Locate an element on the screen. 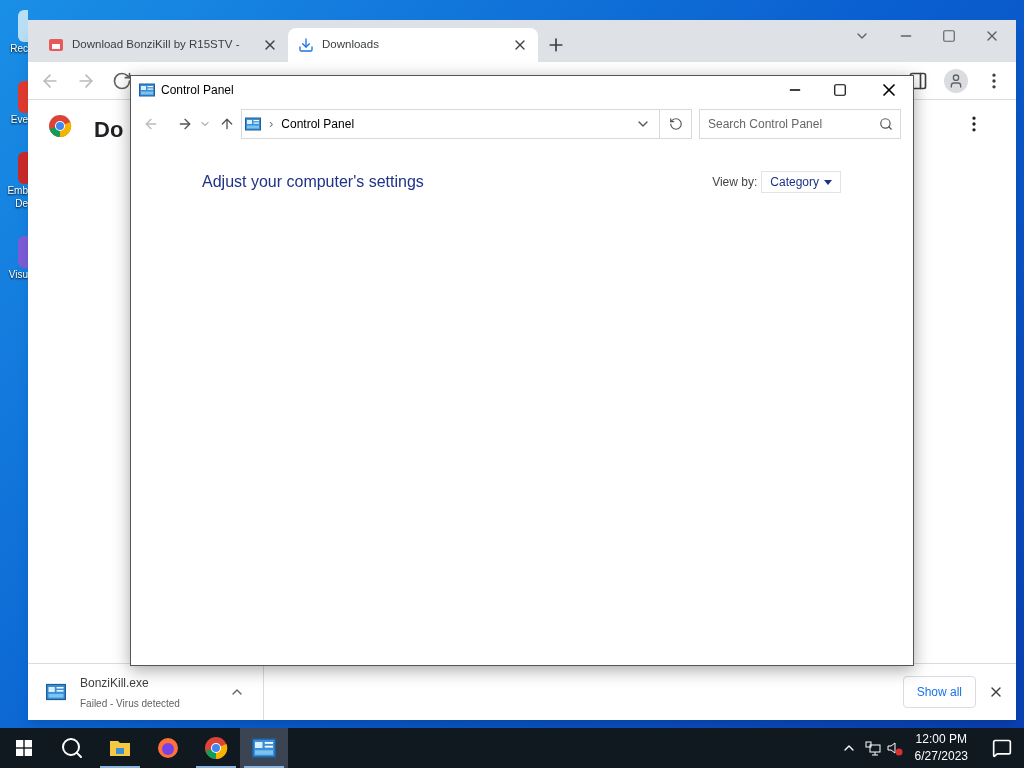  view-by-label: View by: is located at coordinates (735, 182).